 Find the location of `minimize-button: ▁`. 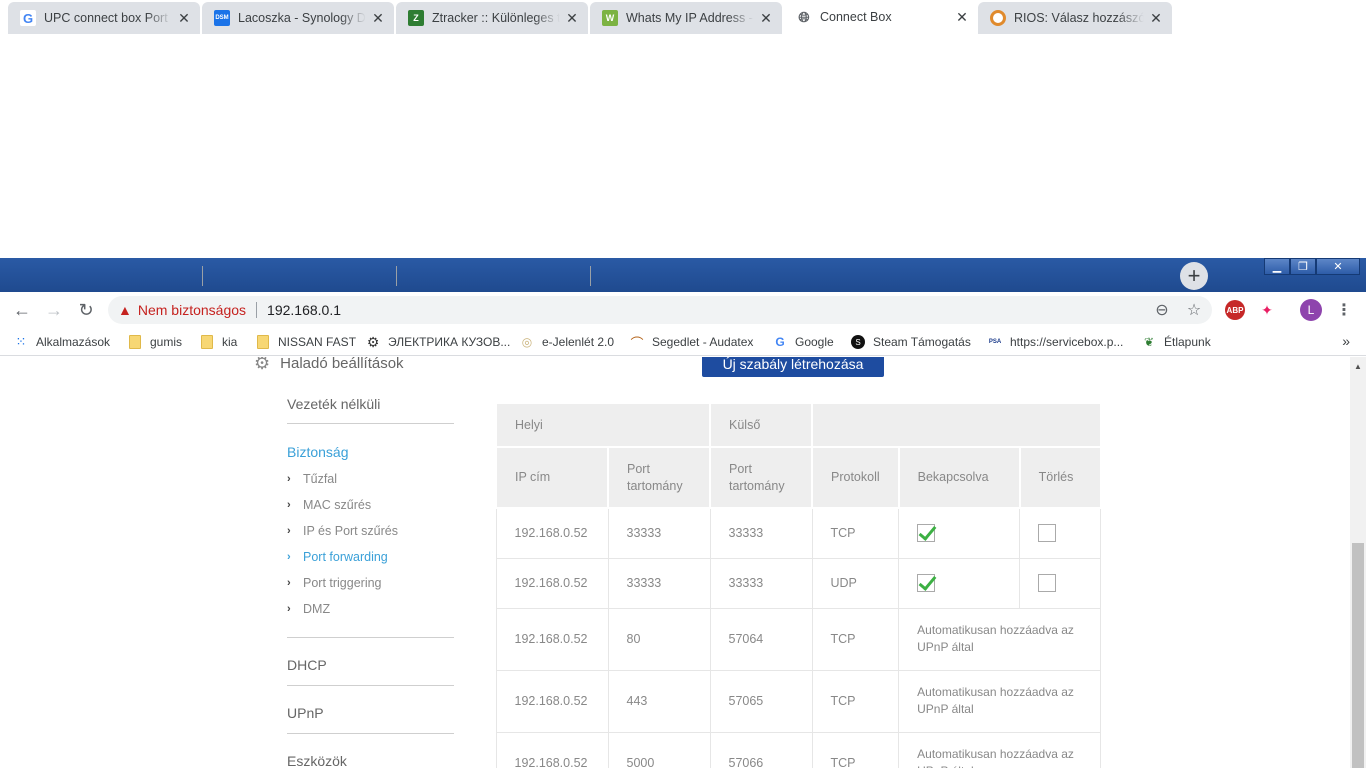

minimize-button: ▁ is located at coordinates (1277, 266).